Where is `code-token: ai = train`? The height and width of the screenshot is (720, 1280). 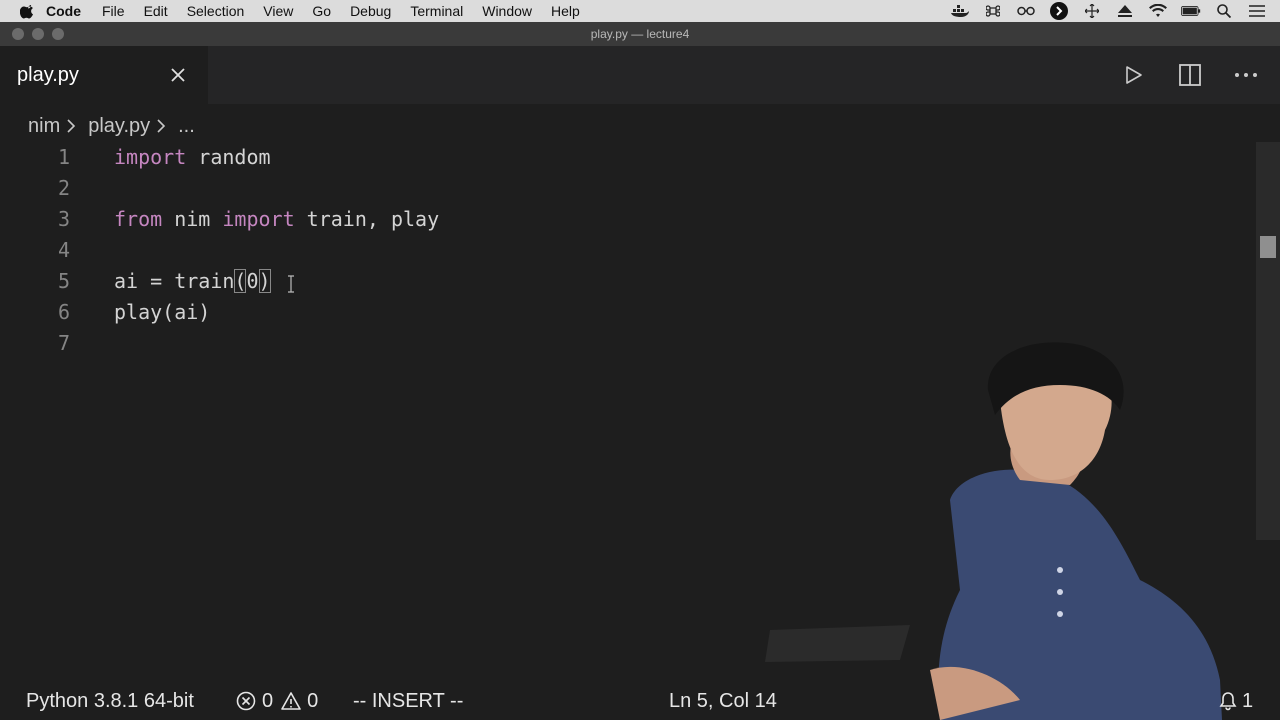
code-token: ai = train is located at coordinates (174, 281).